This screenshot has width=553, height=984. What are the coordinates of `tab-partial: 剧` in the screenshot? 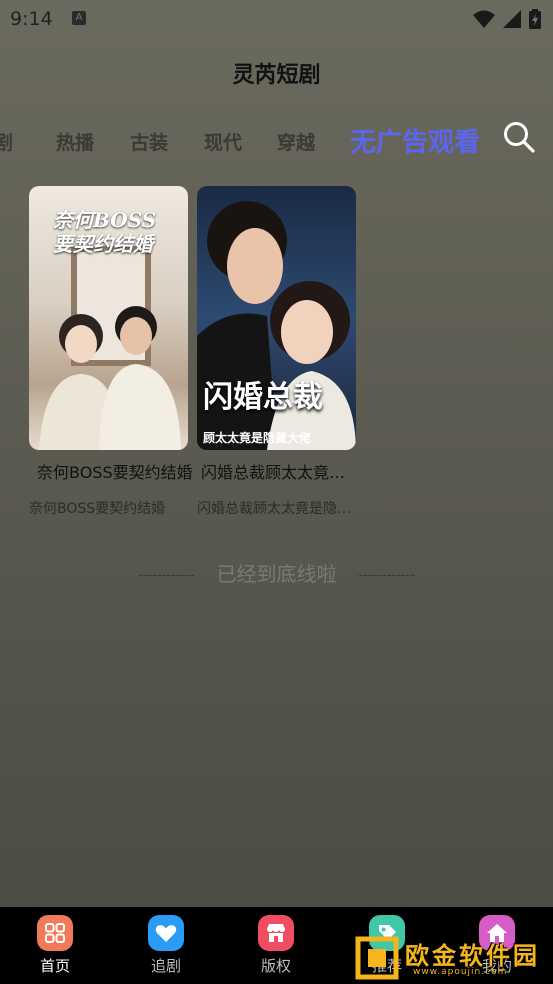 It's located at (6, 141).